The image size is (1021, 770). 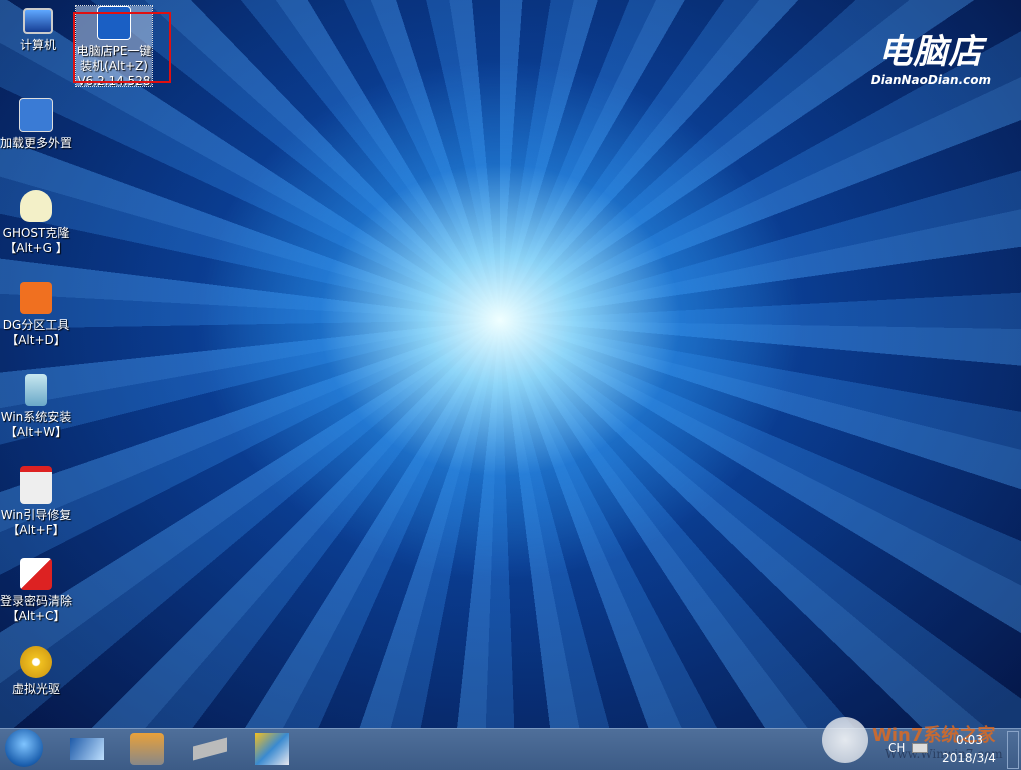 What do you see at coordinates (920, 748) in the screenshot?
I see `keyboard-icon` at bounding box center [920, 748].